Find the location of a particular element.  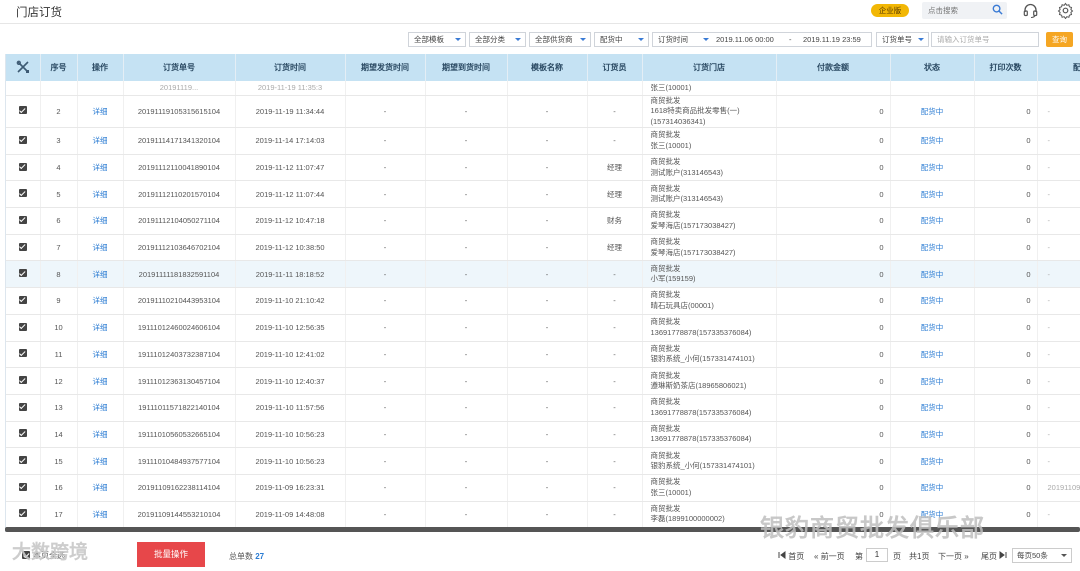

global-search is located at coordinates (964, 10).